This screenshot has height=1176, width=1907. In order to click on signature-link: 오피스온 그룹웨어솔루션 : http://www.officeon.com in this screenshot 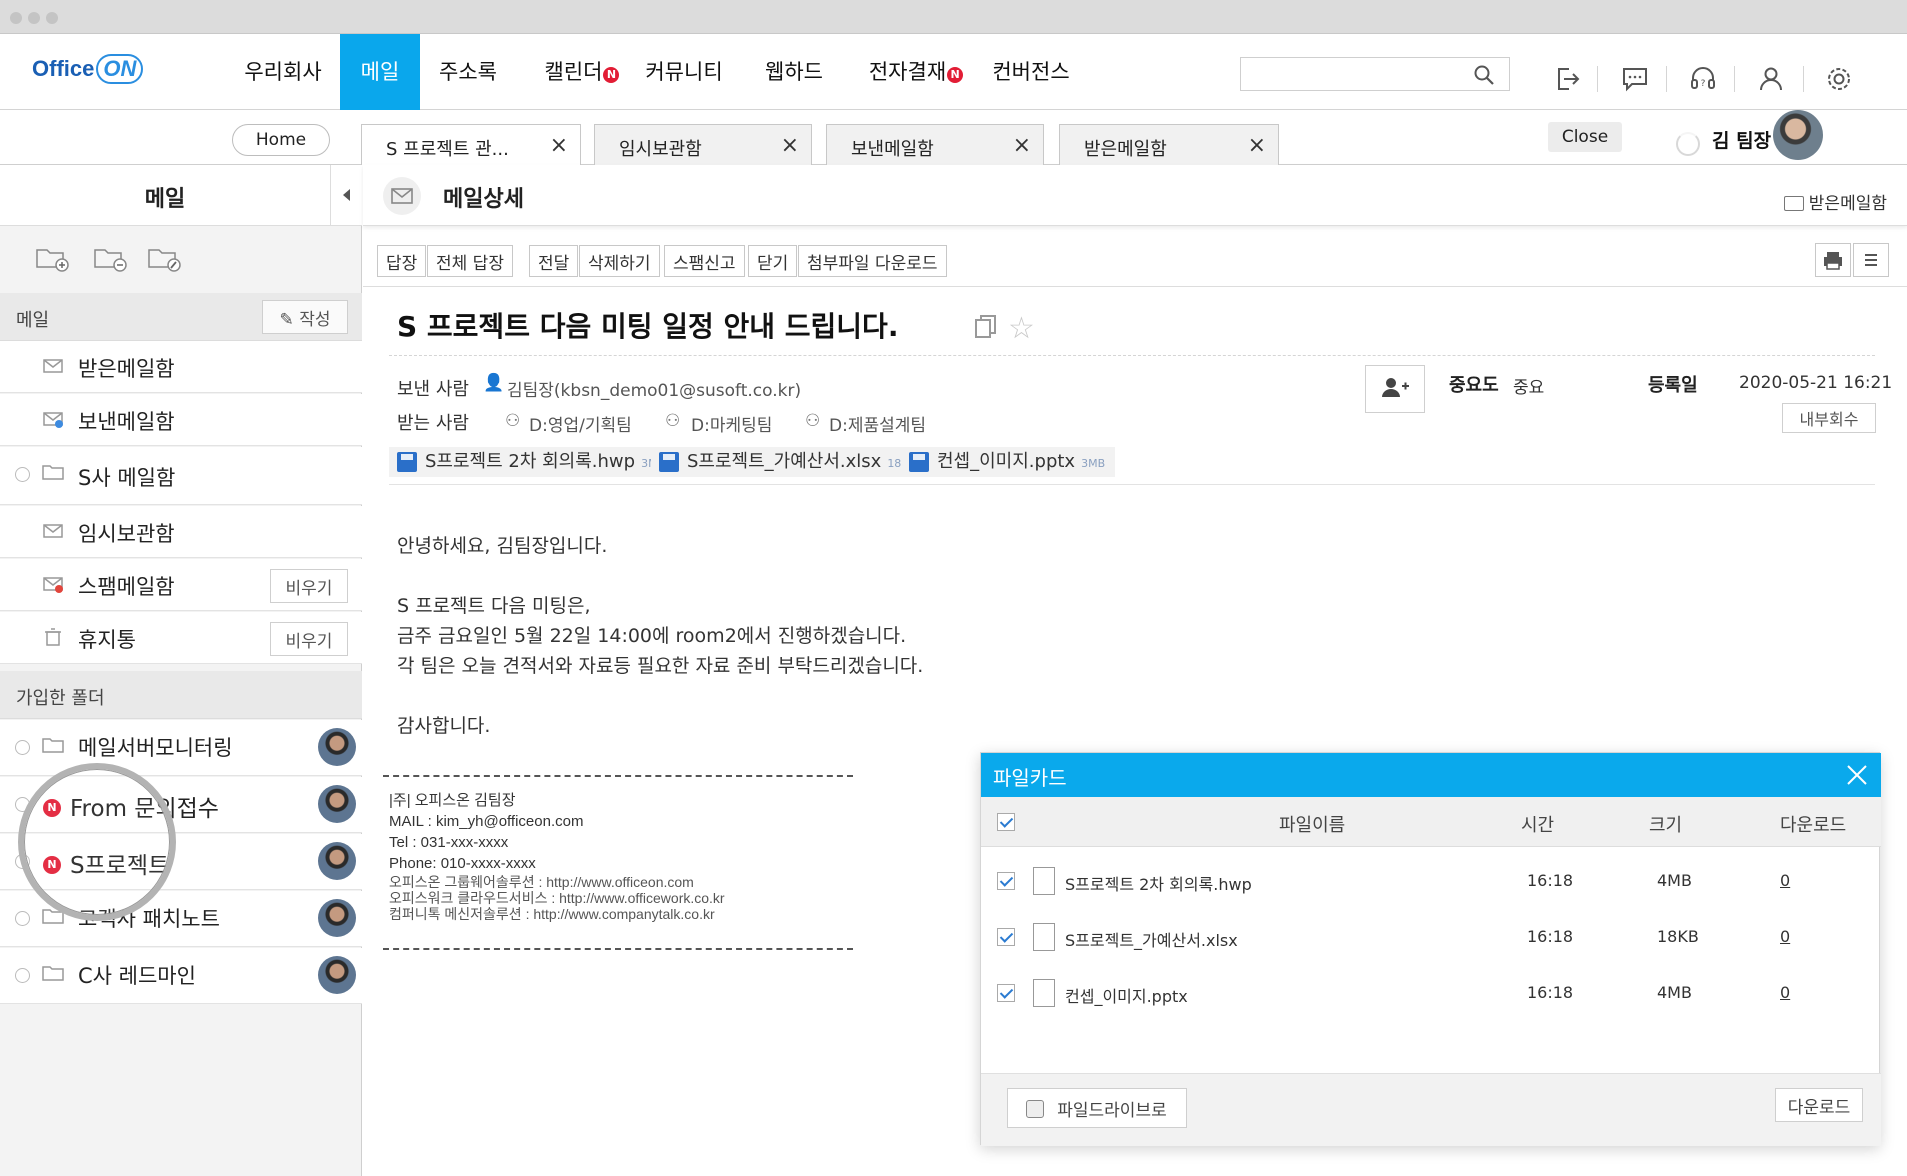, I will do `click(557, 882)`.